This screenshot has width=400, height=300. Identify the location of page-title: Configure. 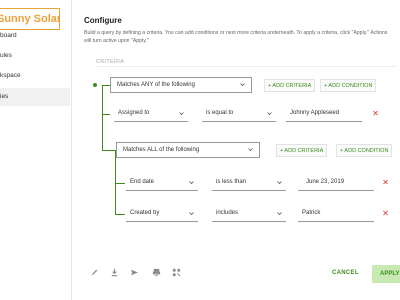
(103, 20).